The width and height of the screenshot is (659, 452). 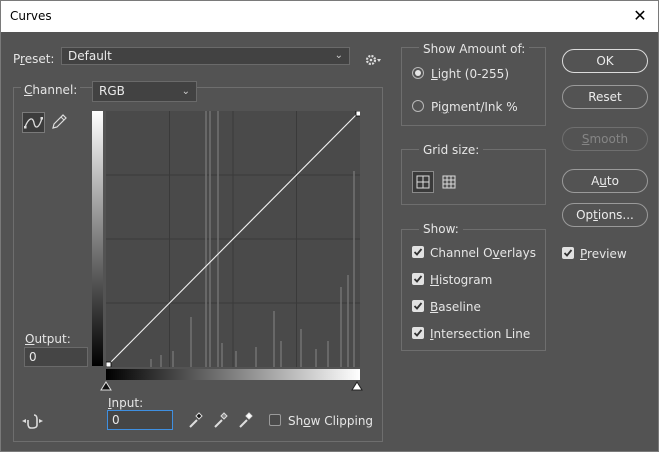 What do you see at coordinates (441, 229) in the screenshot?
I see `show-title: Show:` at bounding box center [441, 229].